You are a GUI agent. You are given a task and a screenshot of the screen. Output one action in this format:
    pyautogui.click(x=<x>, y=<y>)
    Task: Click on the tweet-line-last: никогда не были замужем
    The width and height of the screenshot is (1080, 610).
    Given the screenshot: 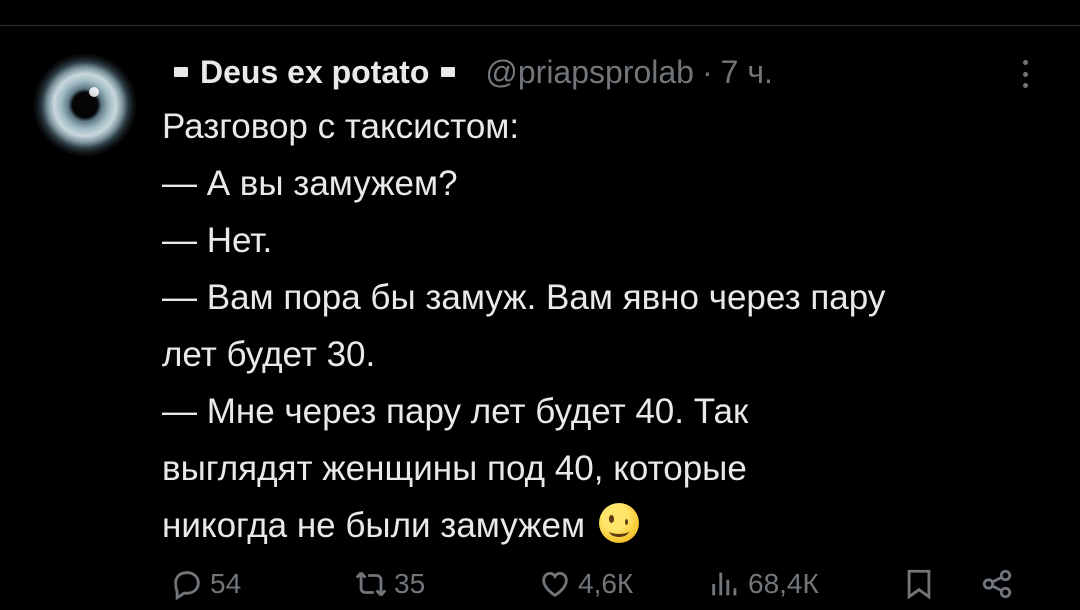 What is the action you would take?
    pyautogui.click(x=602, y=525)
    